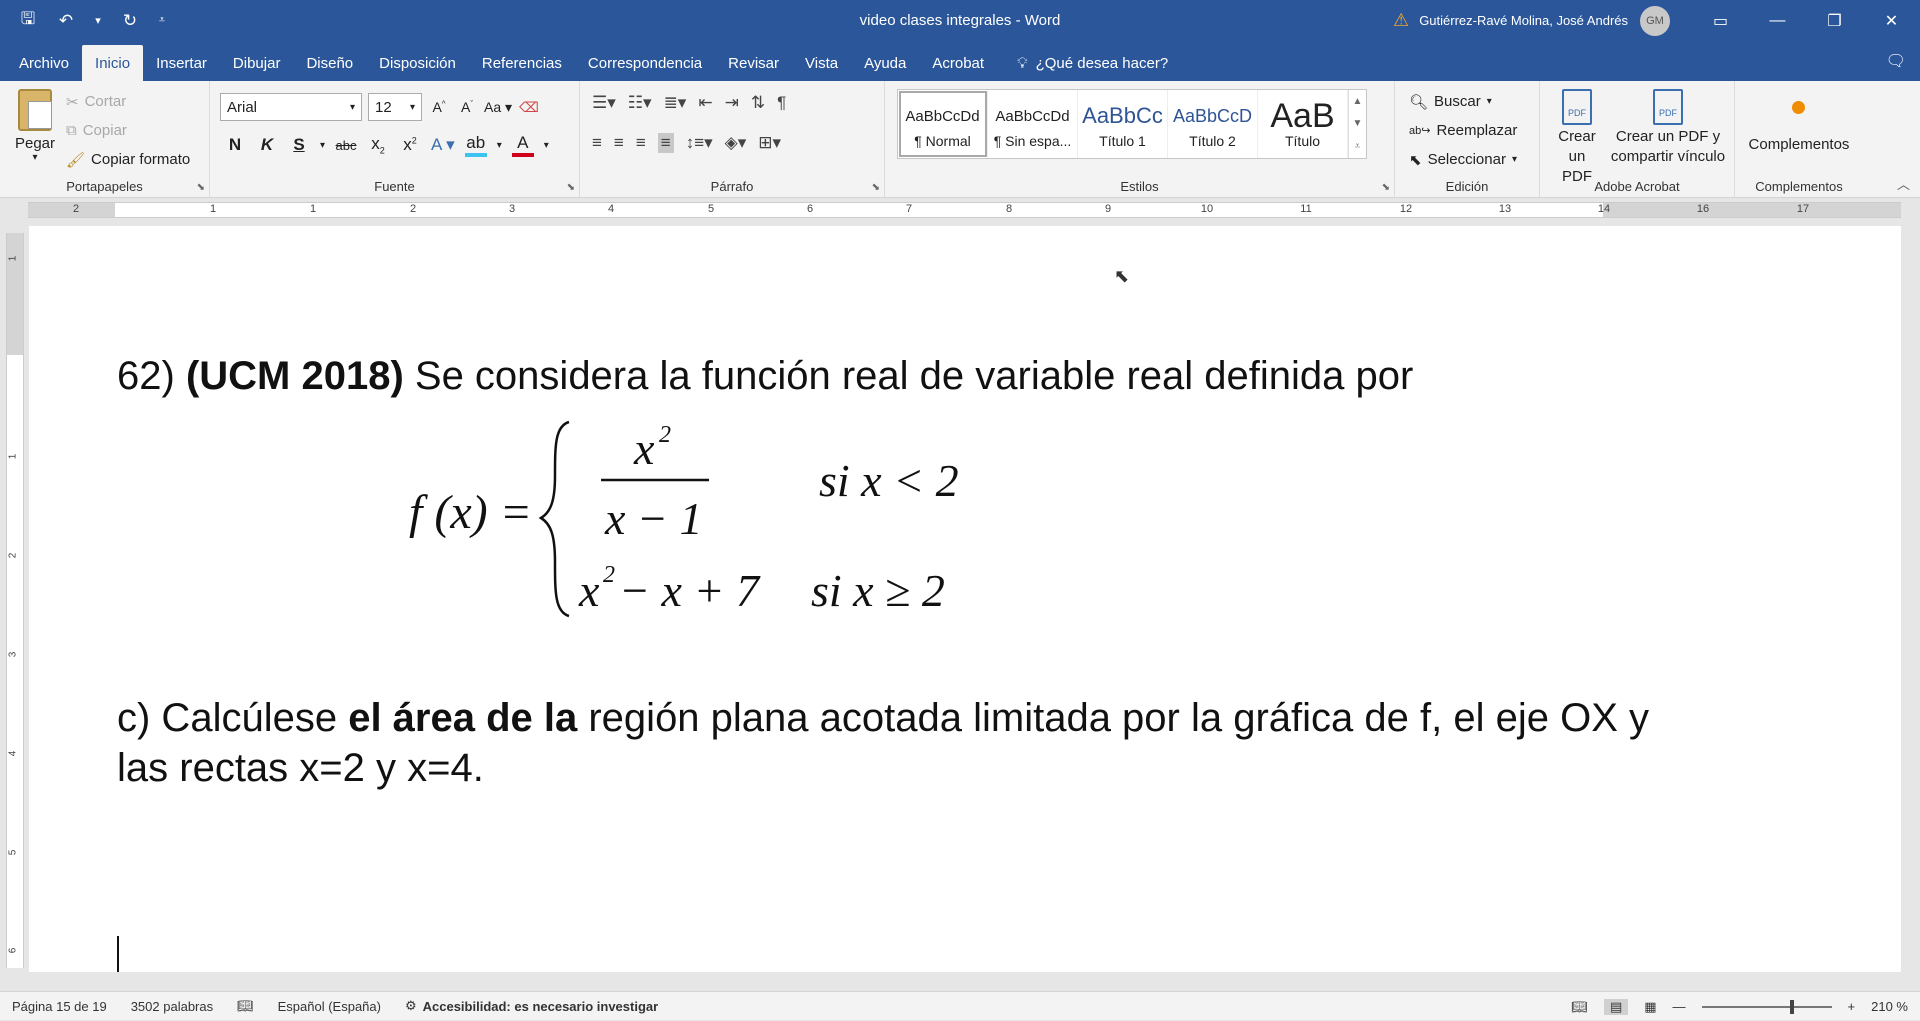 This screenshot has height=1021, width=1920. Describe the element at coordinates (181, 63) in the screenshot. I see `tab-insertar: Insertar` at that location.